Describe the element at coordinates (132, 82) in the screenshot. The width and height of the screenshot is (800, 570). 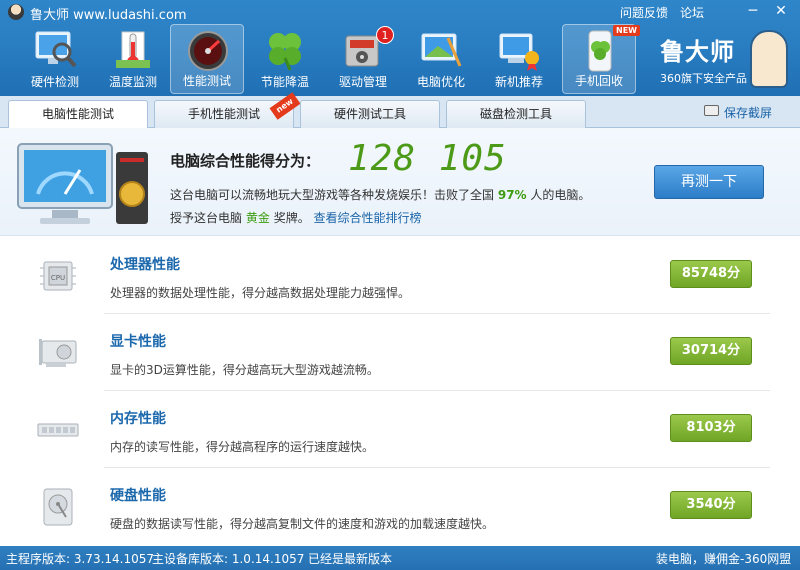
I see `tool-label: 温度监测` at that location.